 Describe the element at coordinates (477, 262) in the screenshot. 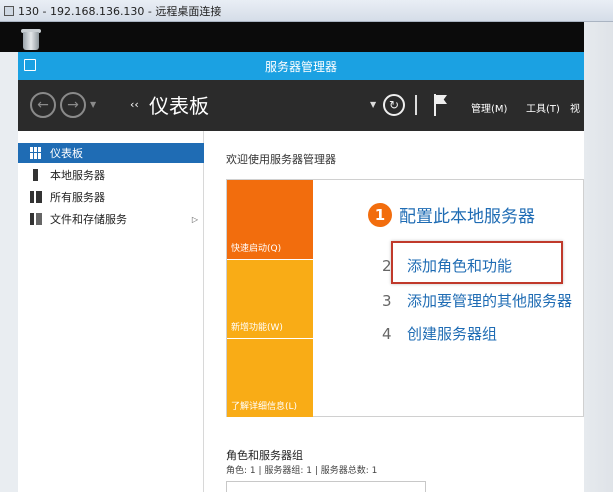

I see `highlight-annotation-box` at that location.